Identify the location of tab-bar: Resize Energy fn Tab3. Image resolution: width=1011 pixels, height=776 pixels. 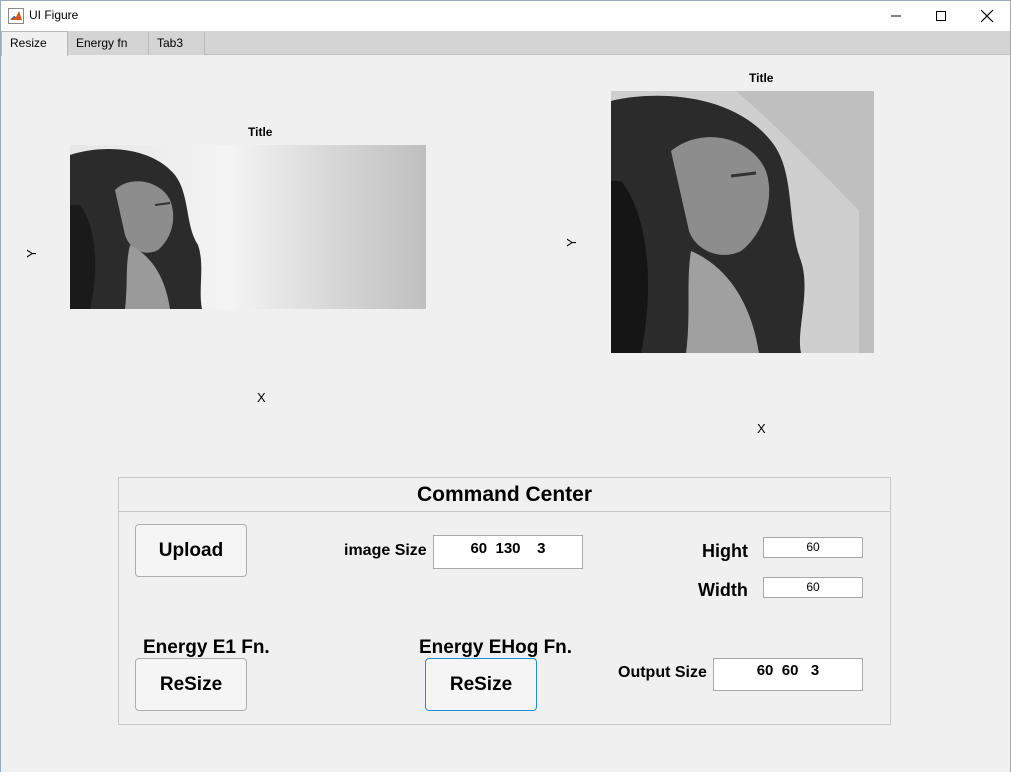
(505, 43).